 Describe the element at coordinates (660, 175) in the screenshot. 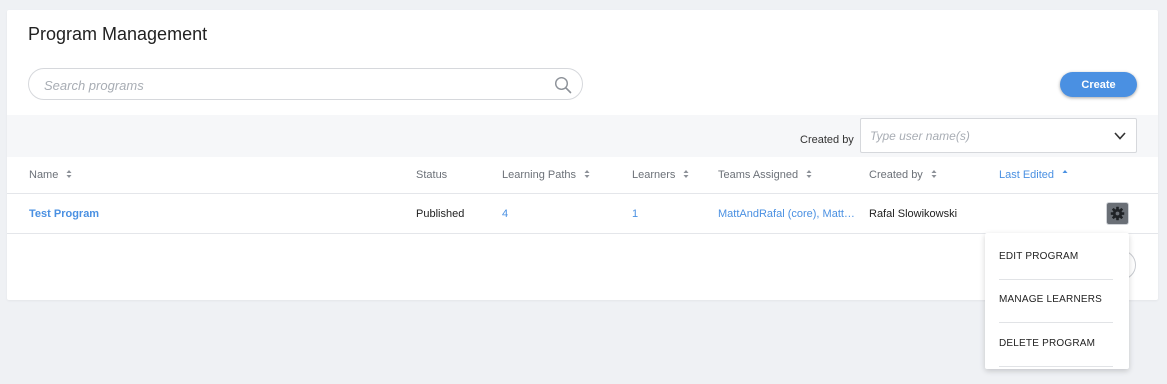

I see `column-header-learners: Learners` at that location.